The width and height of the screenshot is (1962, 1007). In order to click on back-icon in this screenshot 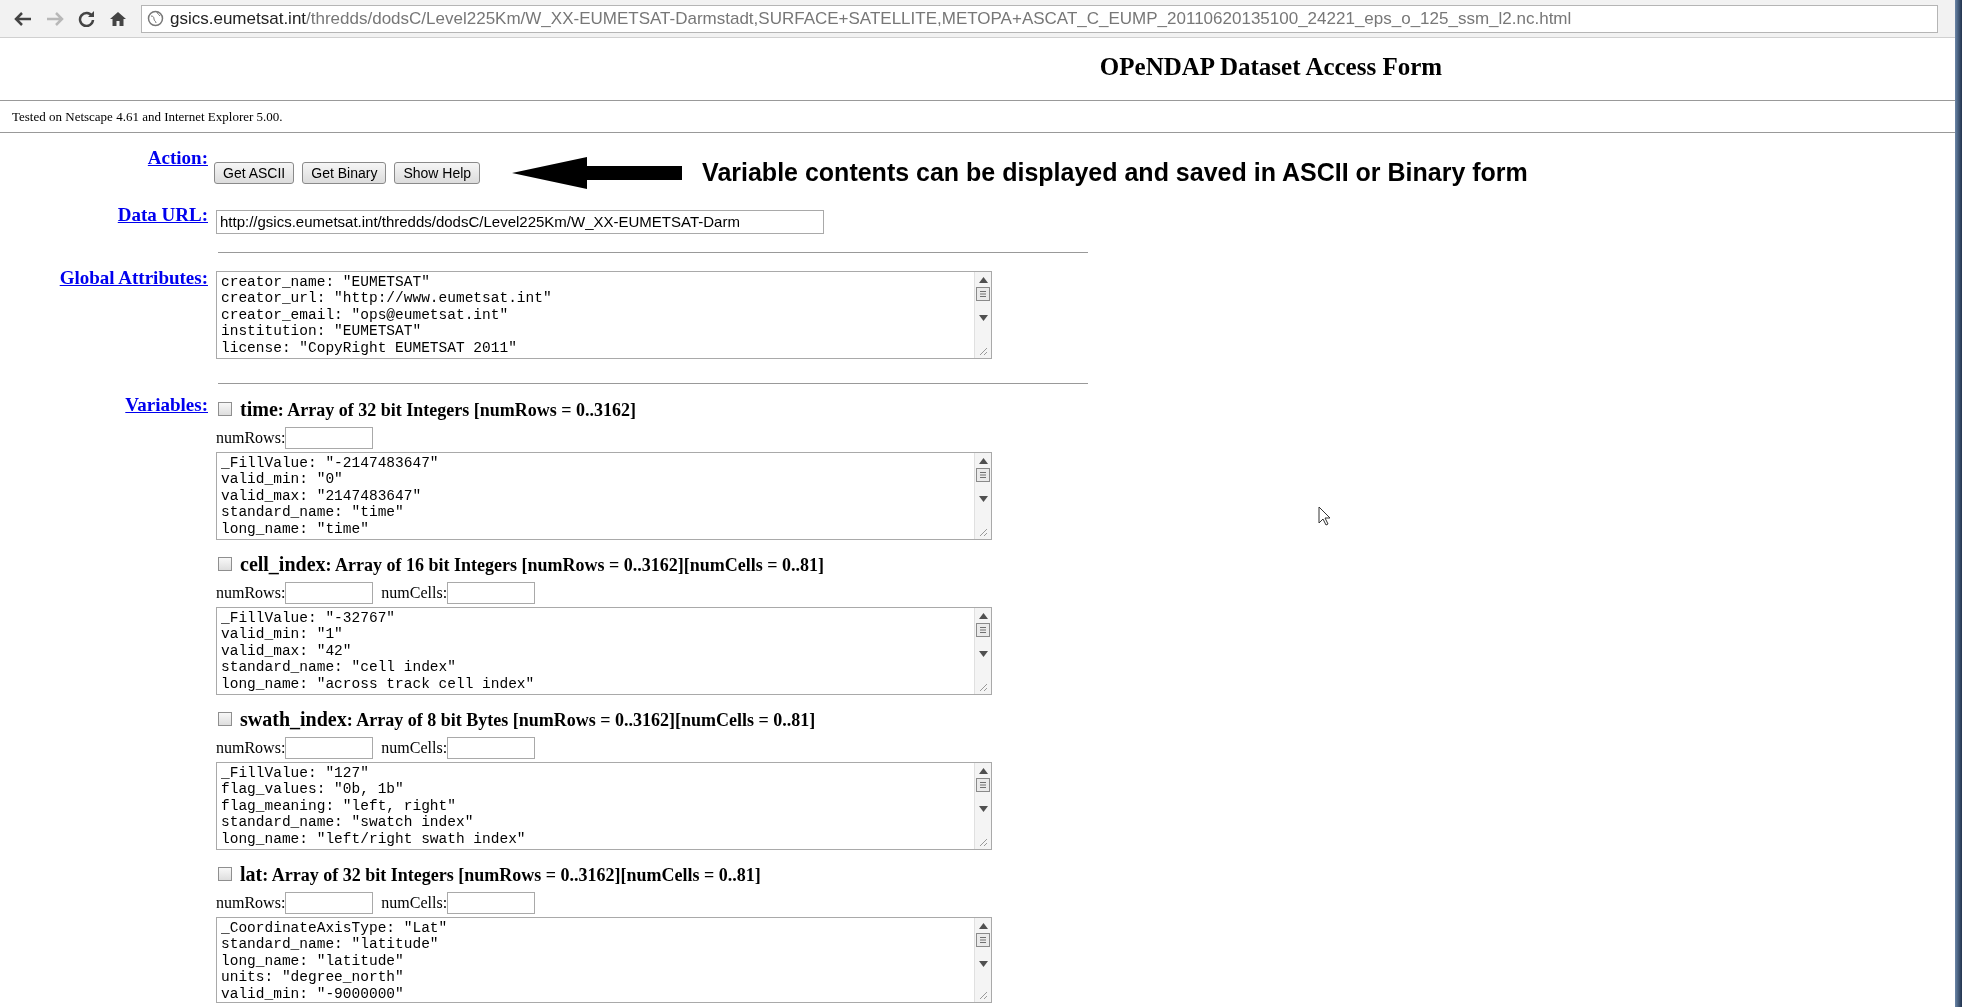, I will do `click(23, 18)`.